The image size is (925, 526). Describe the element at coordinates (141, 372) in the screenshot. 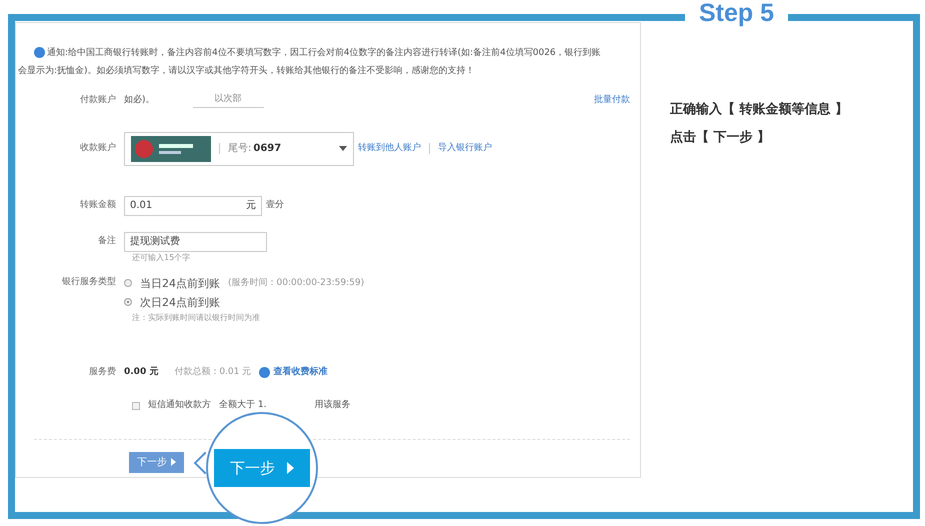

I see `service-fee-value: 0.00 元` at that location.